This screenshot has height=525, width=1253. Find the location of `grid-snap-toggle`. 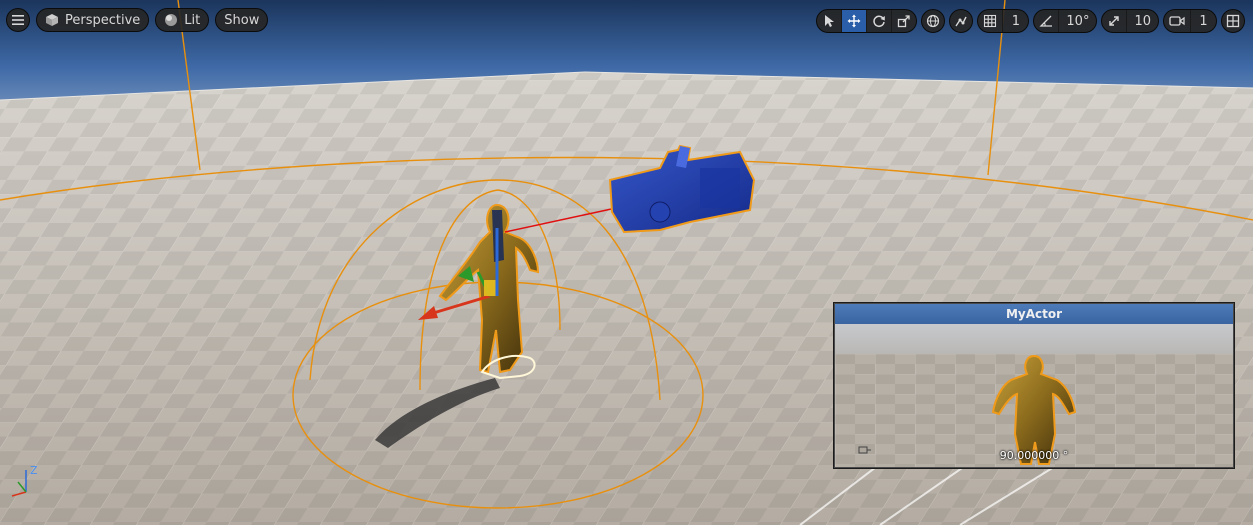

grid-snap-toggle is located at coordinates (990, 21).